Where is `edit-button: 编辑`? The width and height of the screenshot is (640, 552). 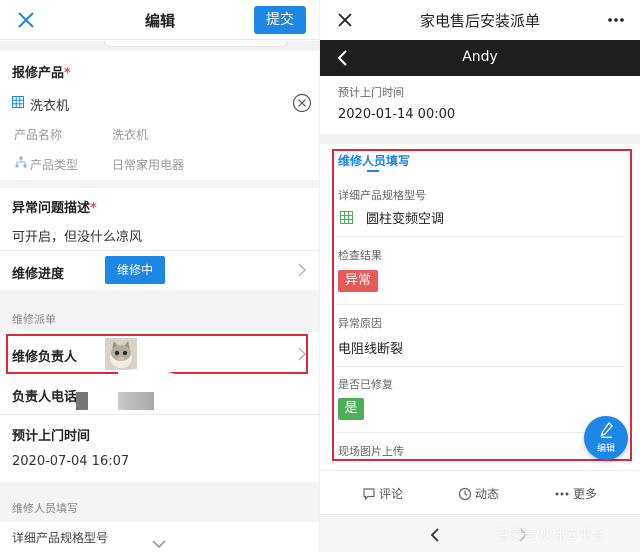 edit-button: 编辑 is located at coordinates (606, 438).